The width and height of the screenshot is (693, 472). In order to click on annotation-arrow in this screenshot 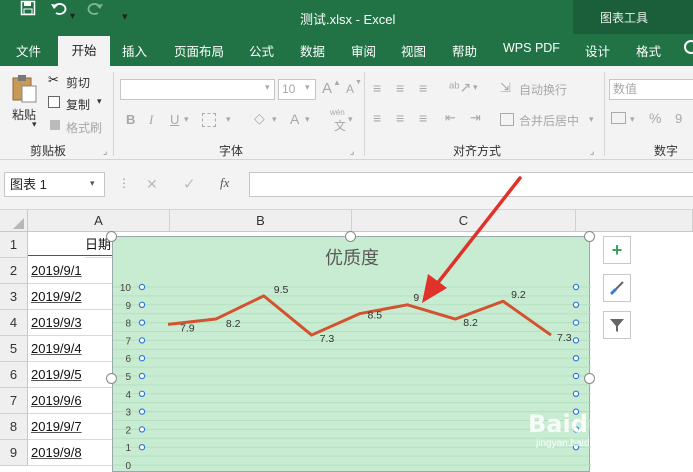, I will do `click(472, 239)`.